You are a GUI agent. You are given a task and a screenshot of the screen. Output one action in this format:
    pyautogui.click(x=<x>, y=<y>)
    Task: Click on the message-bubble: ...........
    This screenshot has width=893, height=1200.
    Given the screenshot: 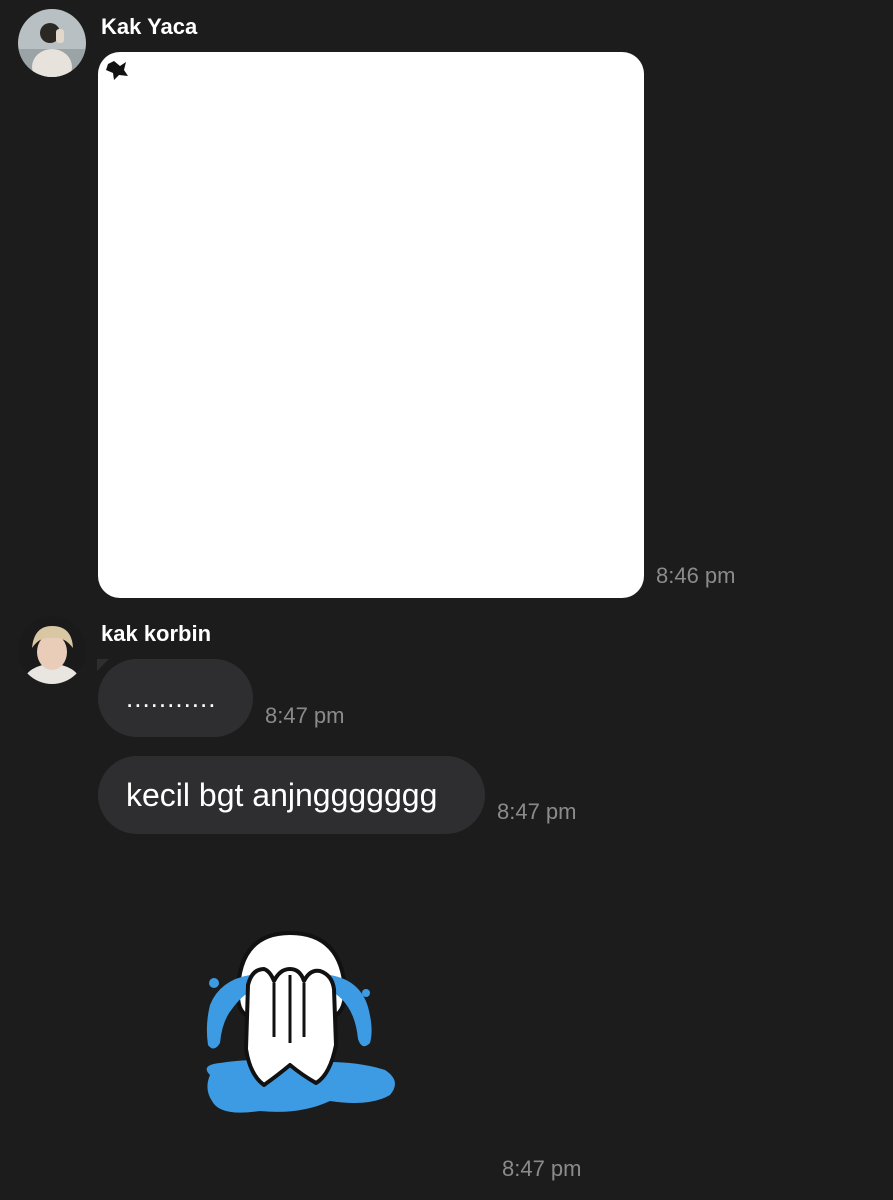 What is the action you would take?
    pyautogui.click(x=175, y=698)
    